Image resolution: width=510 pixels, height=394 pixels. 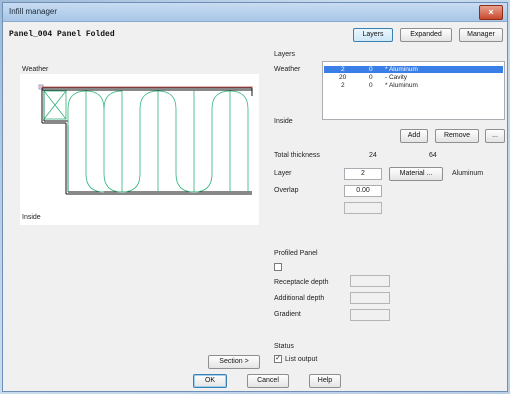 I want to click on close-button: ×, so click(x=491, y=12).